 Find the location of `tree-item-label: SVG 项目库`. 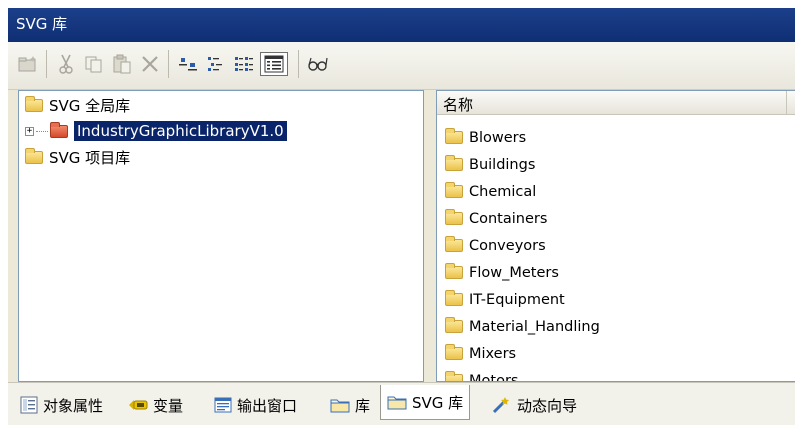

tree-item-label: SVG 项目库 is located at coordinates (90, 157).